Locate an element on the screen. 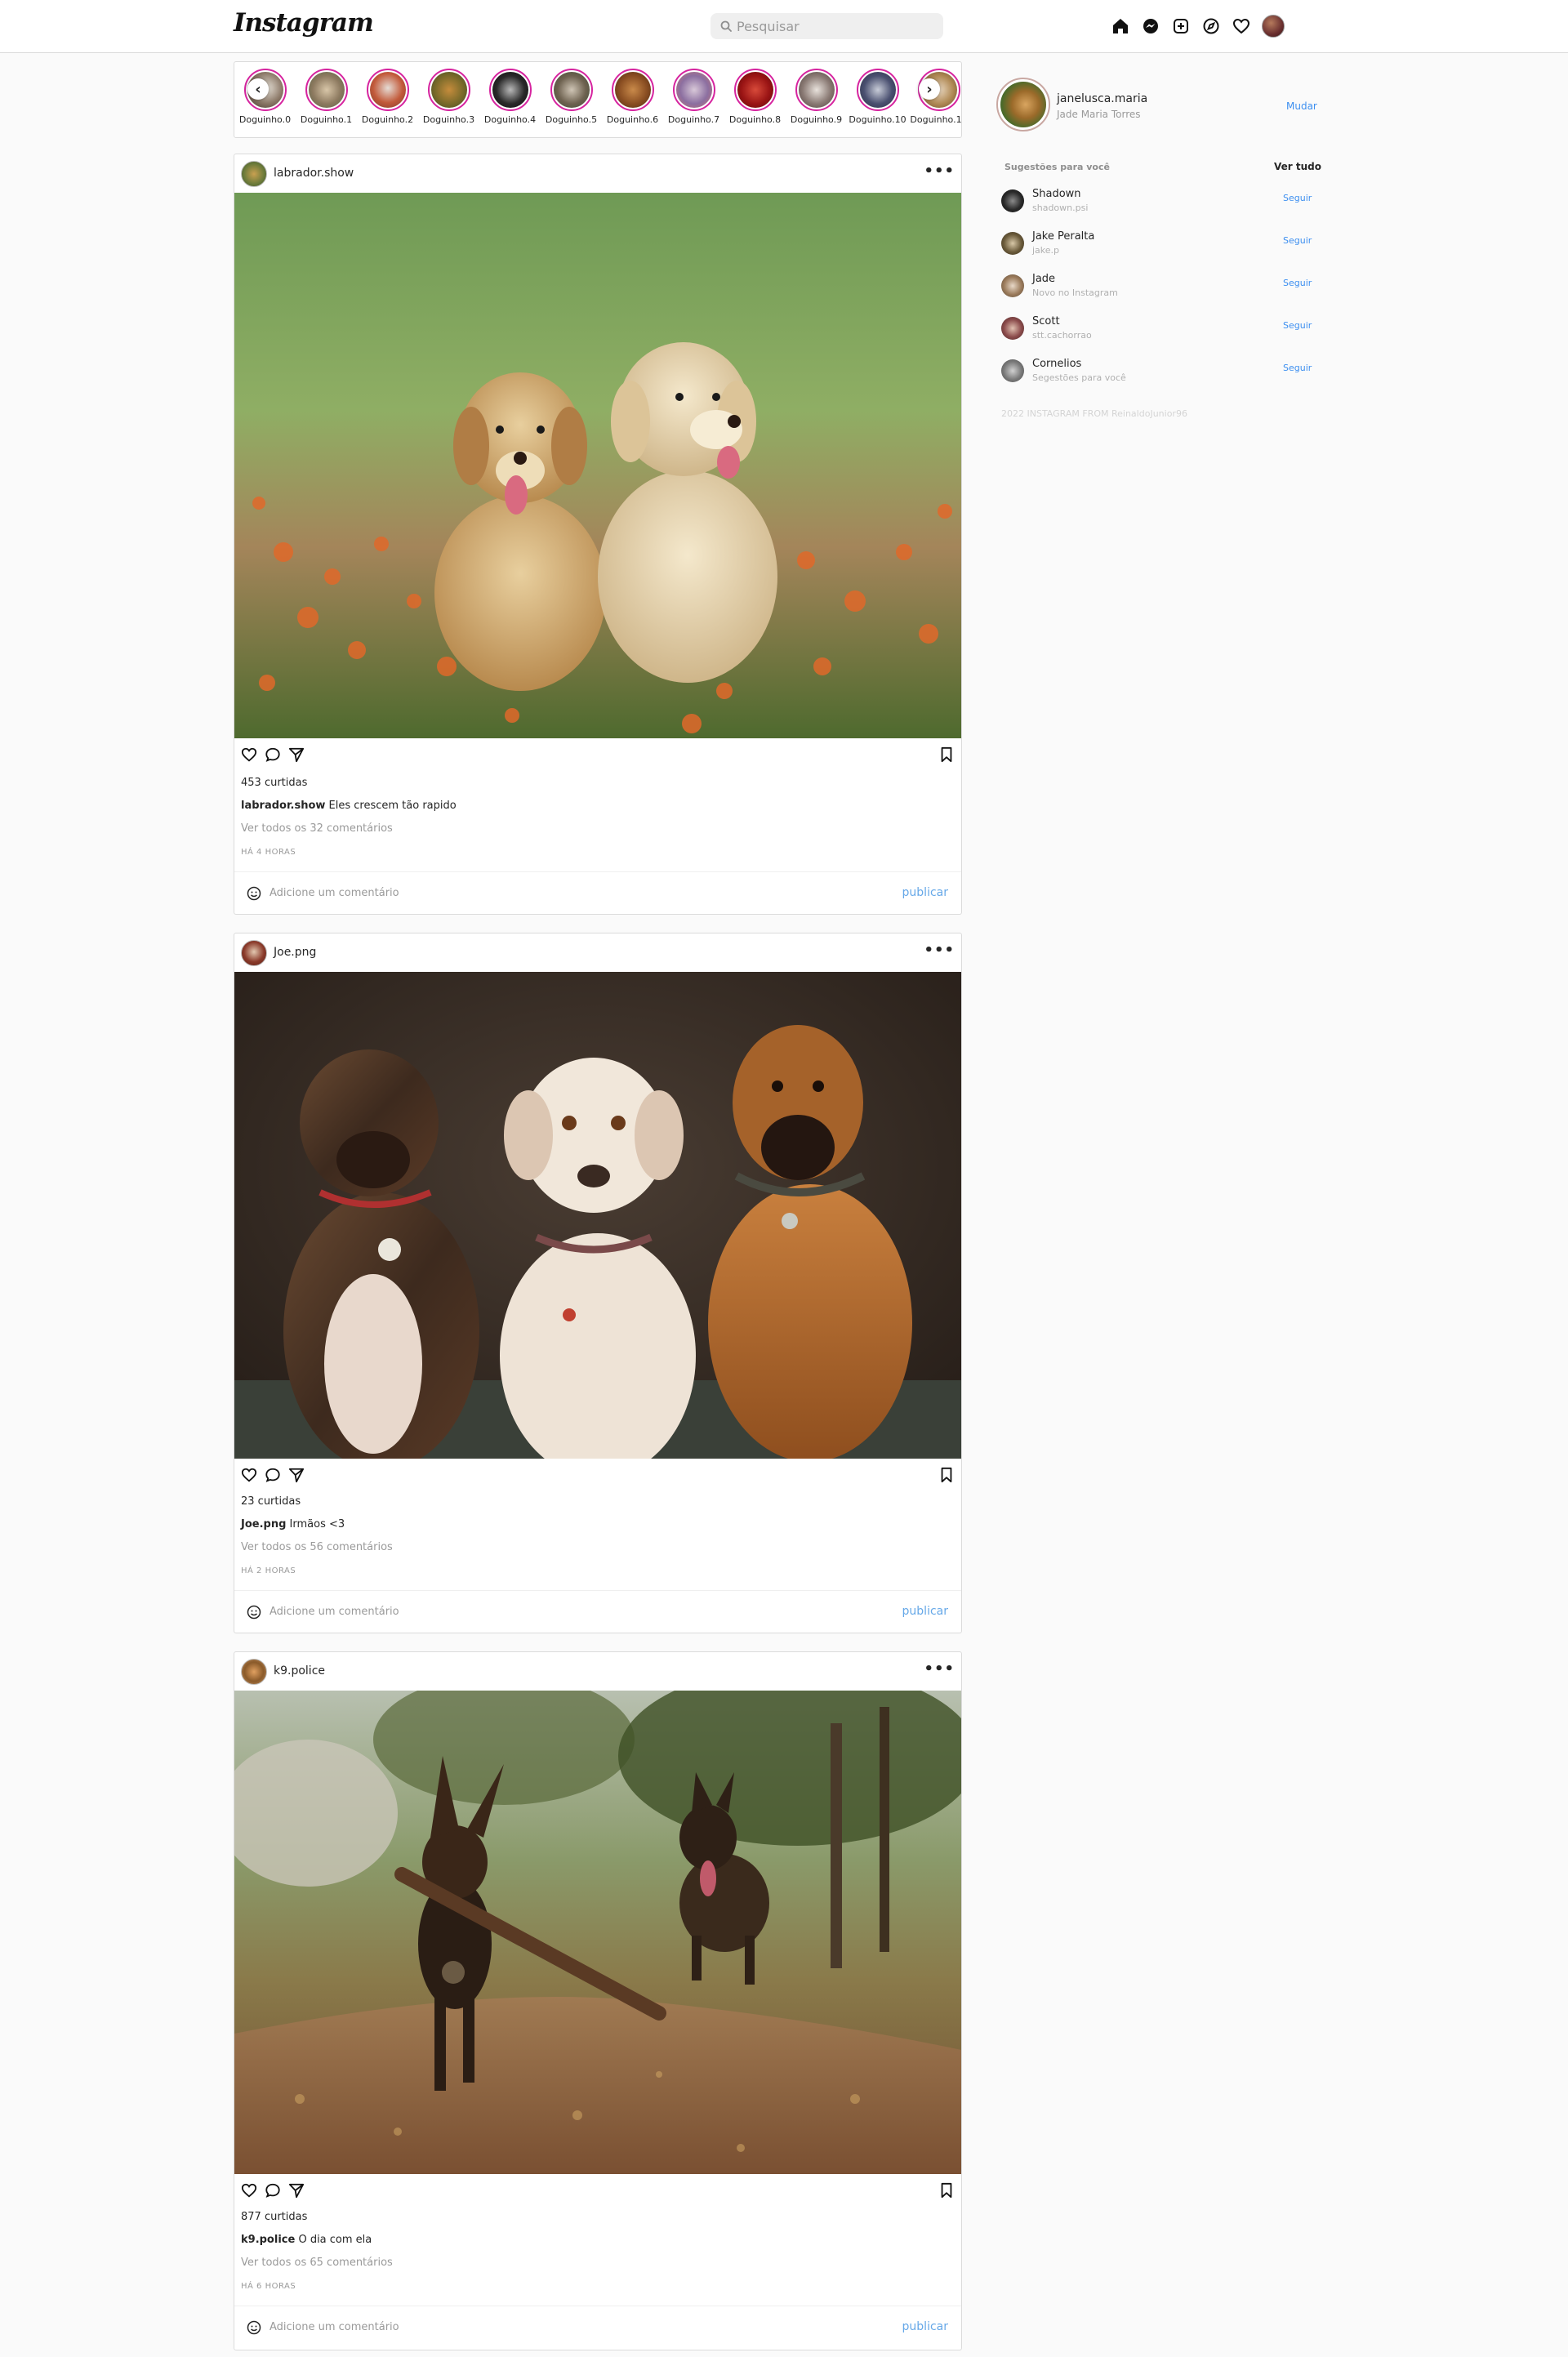 This screenshot has height=2357, width=1568. story-item: Doguinho.6 is located at coordinates (632, 97).